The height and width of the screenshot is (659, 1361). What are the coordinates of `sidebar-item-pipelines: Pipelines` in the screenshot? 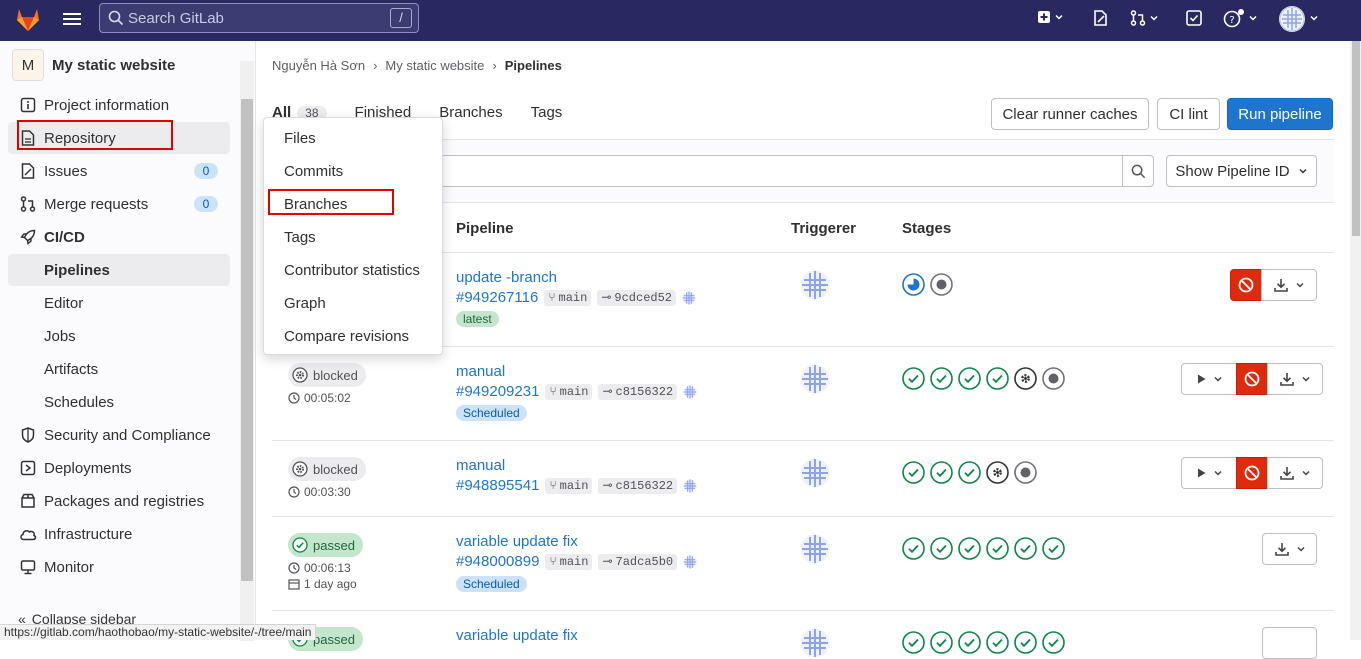 It's located at (119, 270).